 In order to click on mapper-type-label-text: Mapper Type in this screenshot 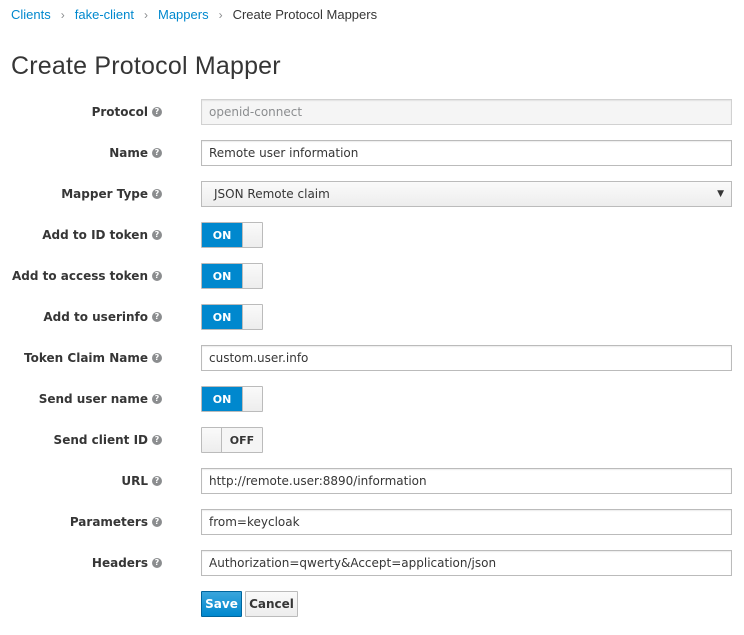, I will do `click(104, 194)`.